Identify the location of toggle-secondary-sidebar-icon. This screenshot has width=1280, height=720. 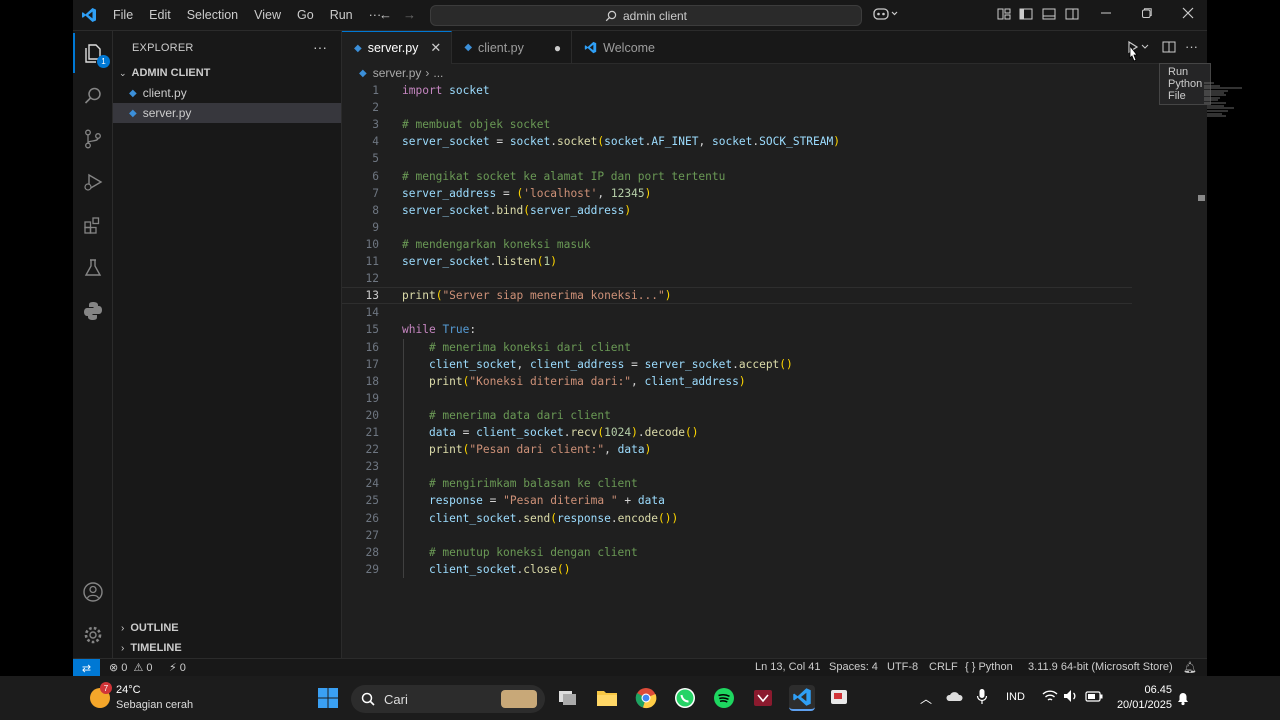
(1072, 15).